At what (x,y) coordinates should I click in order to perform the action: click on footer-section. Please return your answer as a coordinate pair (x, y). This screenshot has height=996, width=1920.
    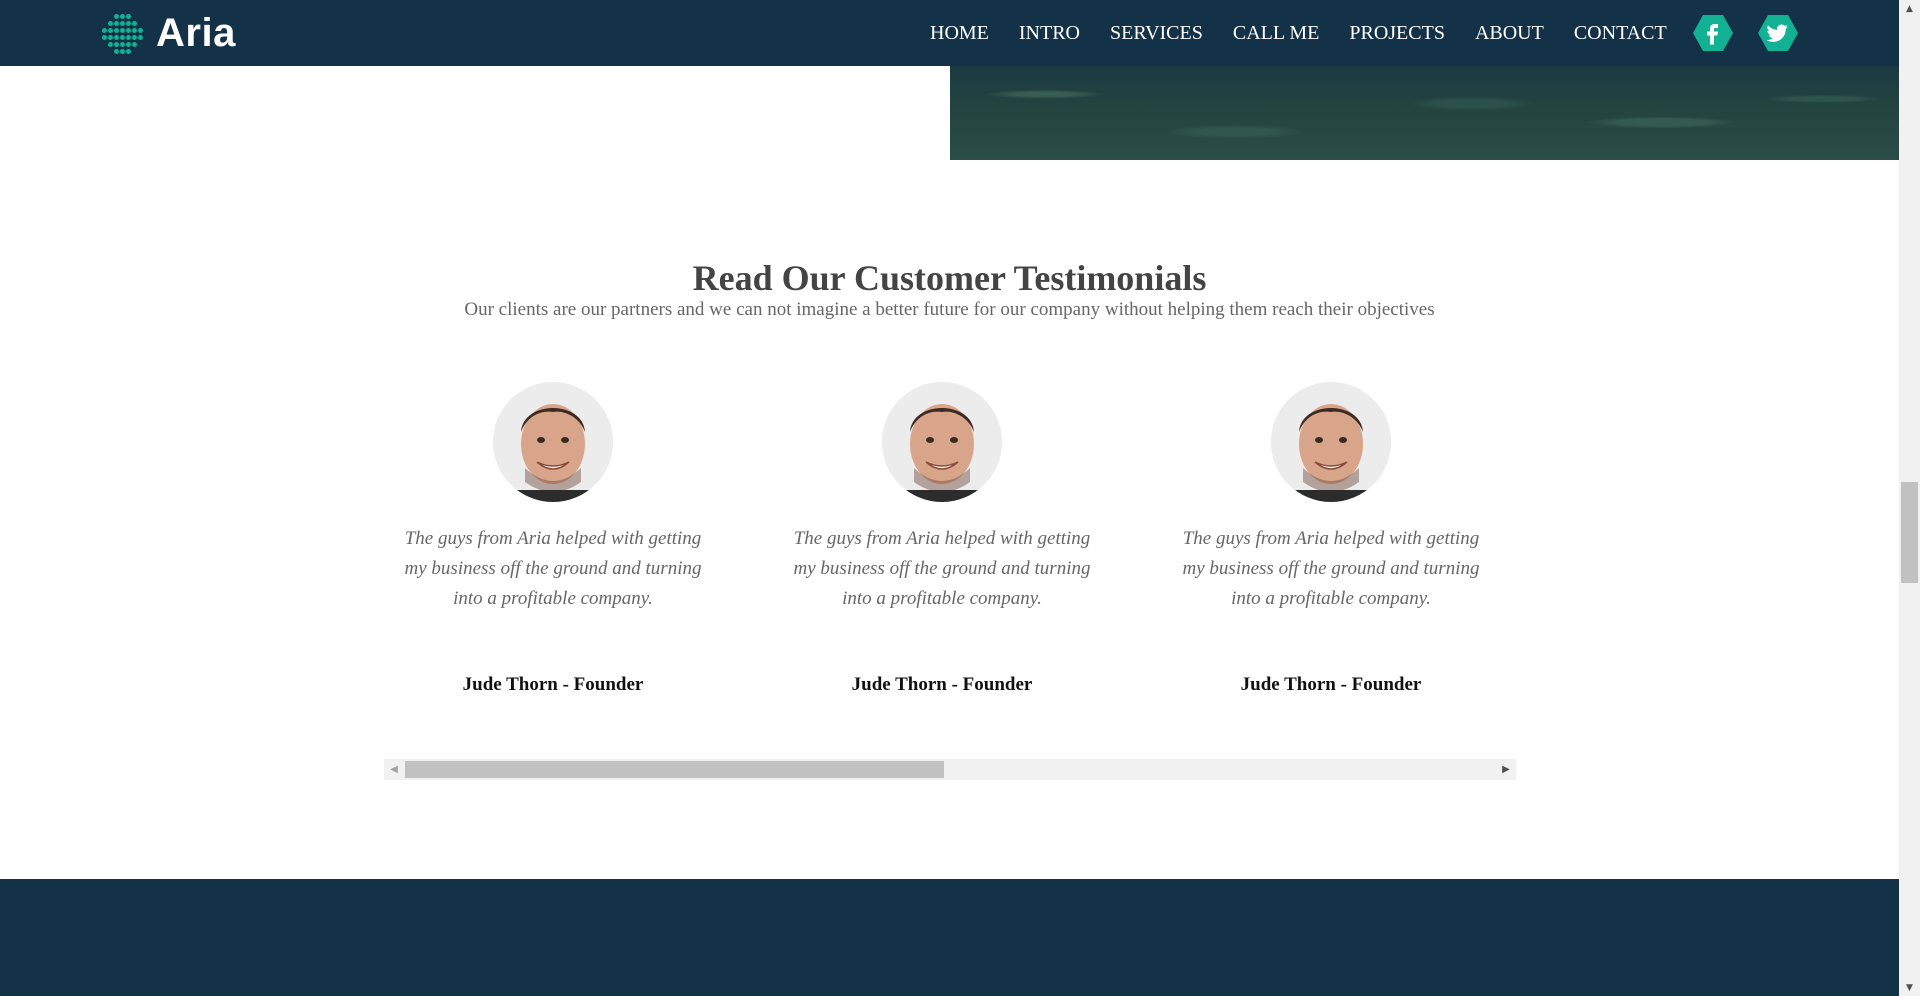
    Looking at the image, I should click on (949, 937).